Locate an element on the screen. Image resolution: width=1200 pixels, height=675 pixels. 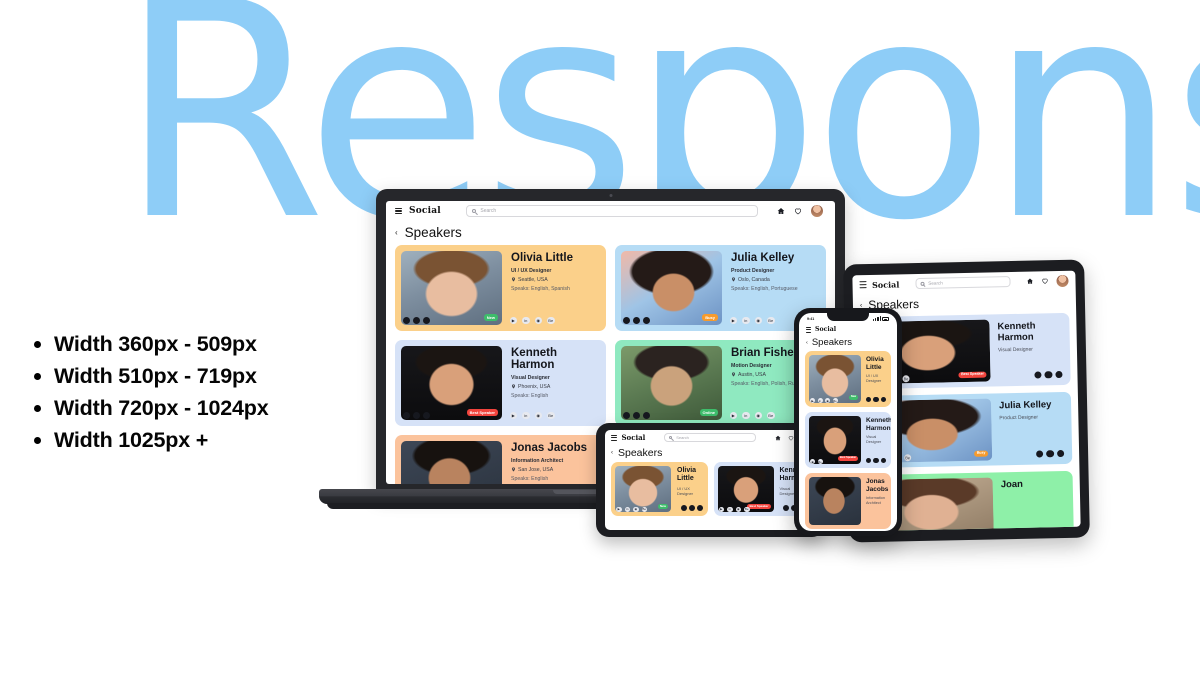
speaker-card: Jonas Jacobs Information Architect is located at coordinates (848, 501).